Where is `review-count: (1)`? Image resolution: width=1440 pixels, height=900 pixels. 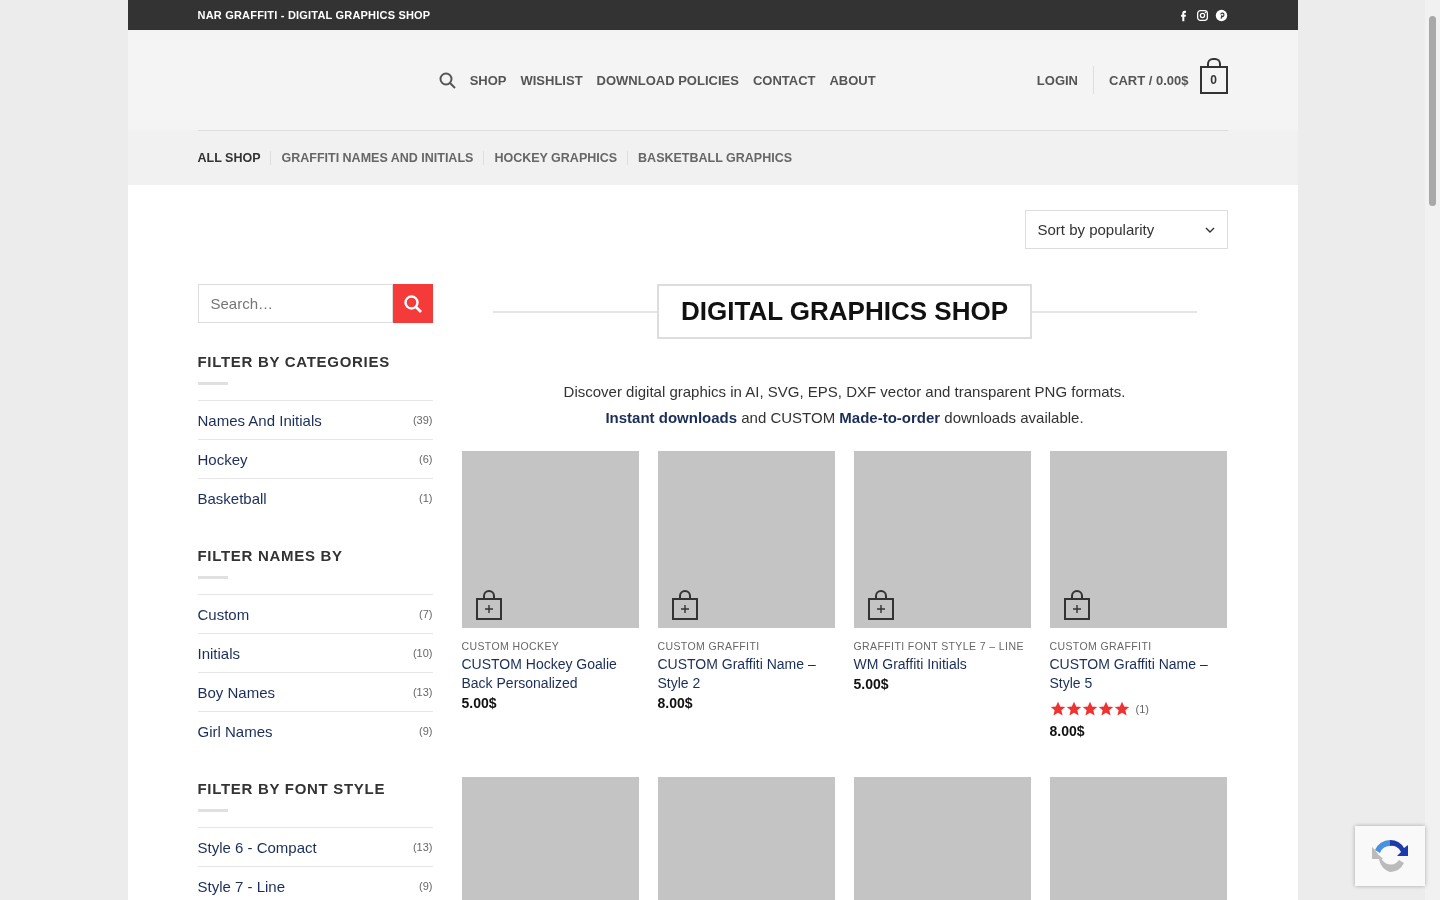 review-count: (1) is located at coordinates (1142, 709).